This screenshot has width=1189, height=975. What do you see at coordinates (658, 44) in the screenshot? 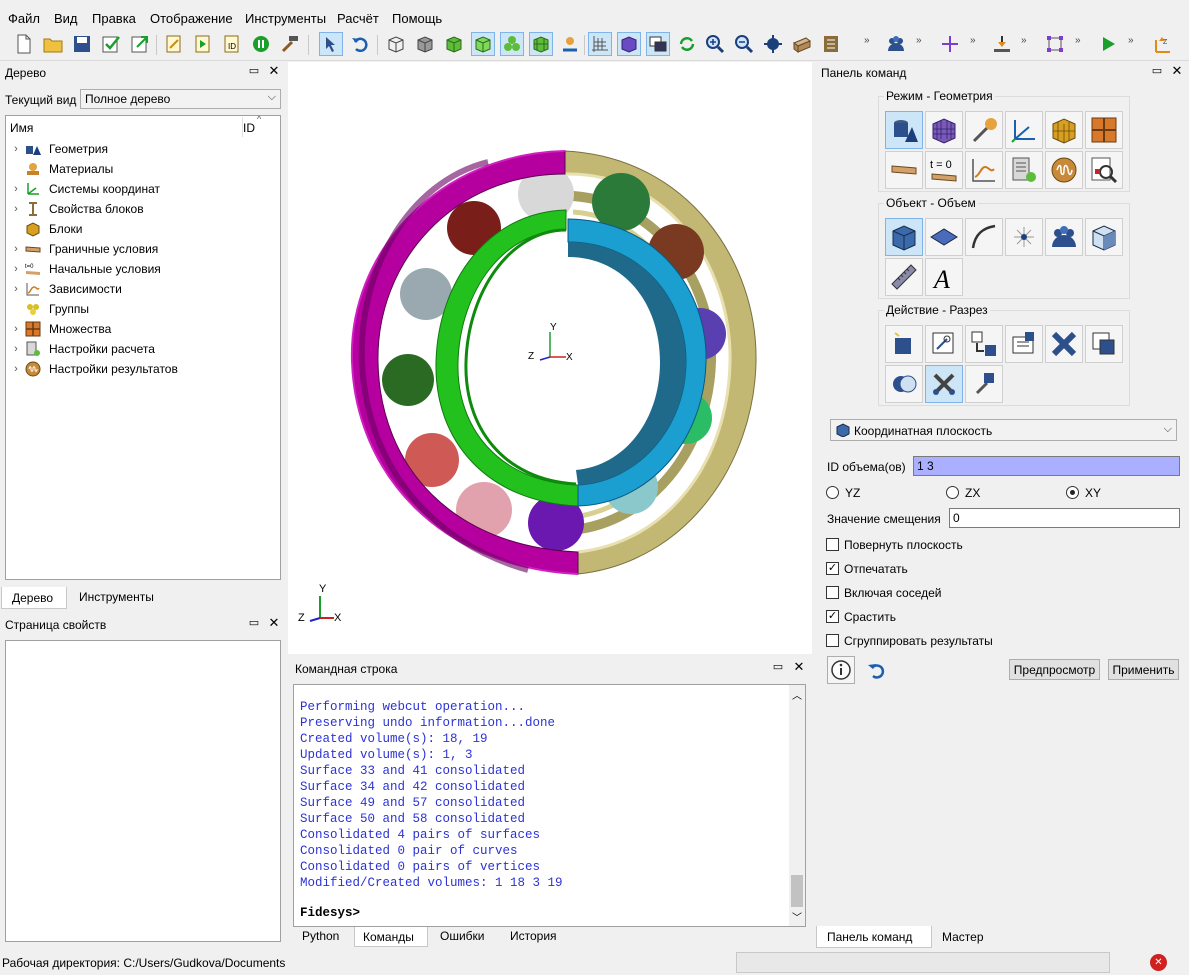
I see `window-icon` at bounding box center [658, 44].